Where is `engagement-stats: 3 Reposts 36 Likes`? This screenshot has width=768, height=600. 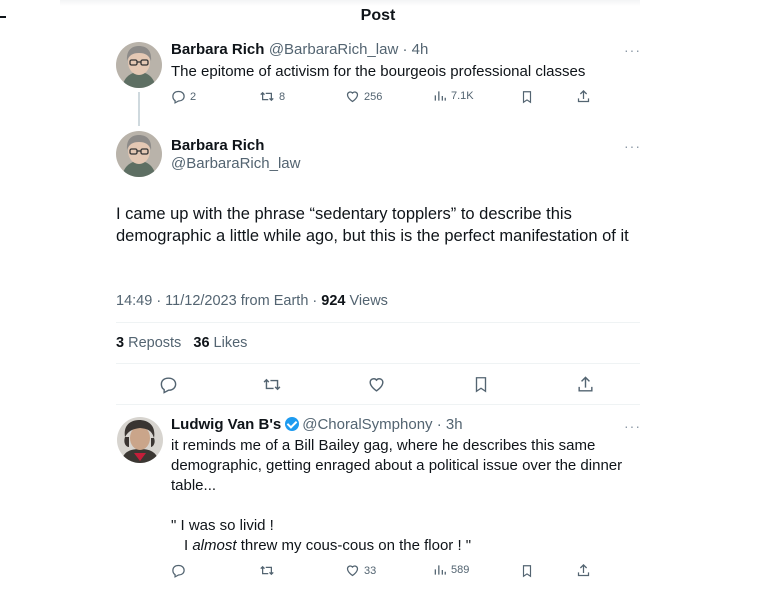 engagement-stats: 3 Reposts 36 Likes is located at coordinates (181, 343).